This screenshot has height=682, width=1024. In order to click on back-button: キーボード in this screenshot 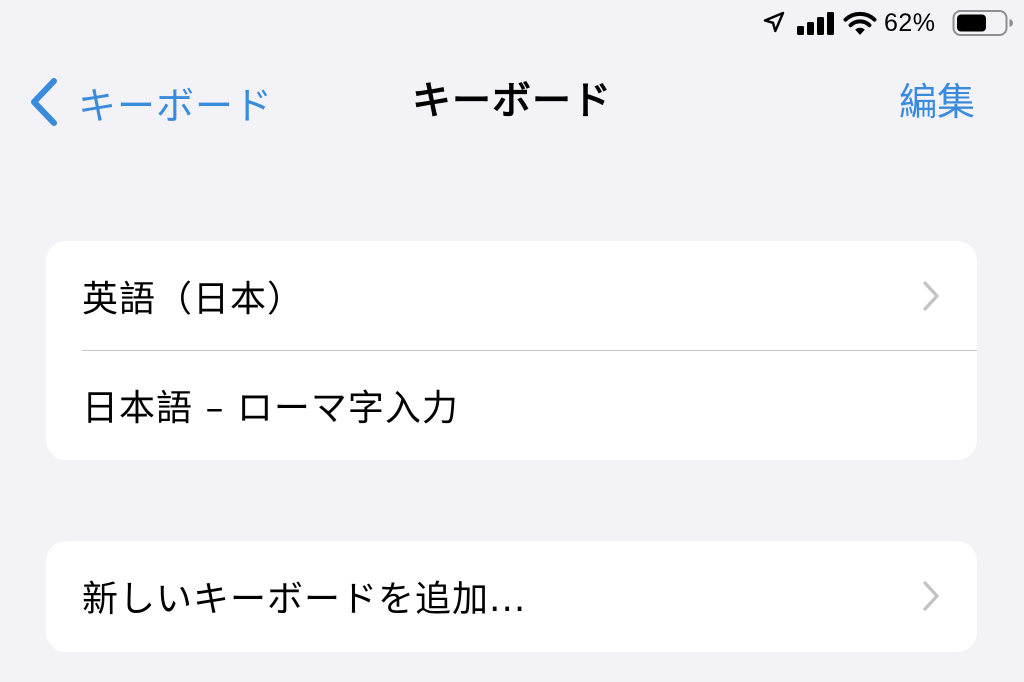, I will do `click(149, 102)`.